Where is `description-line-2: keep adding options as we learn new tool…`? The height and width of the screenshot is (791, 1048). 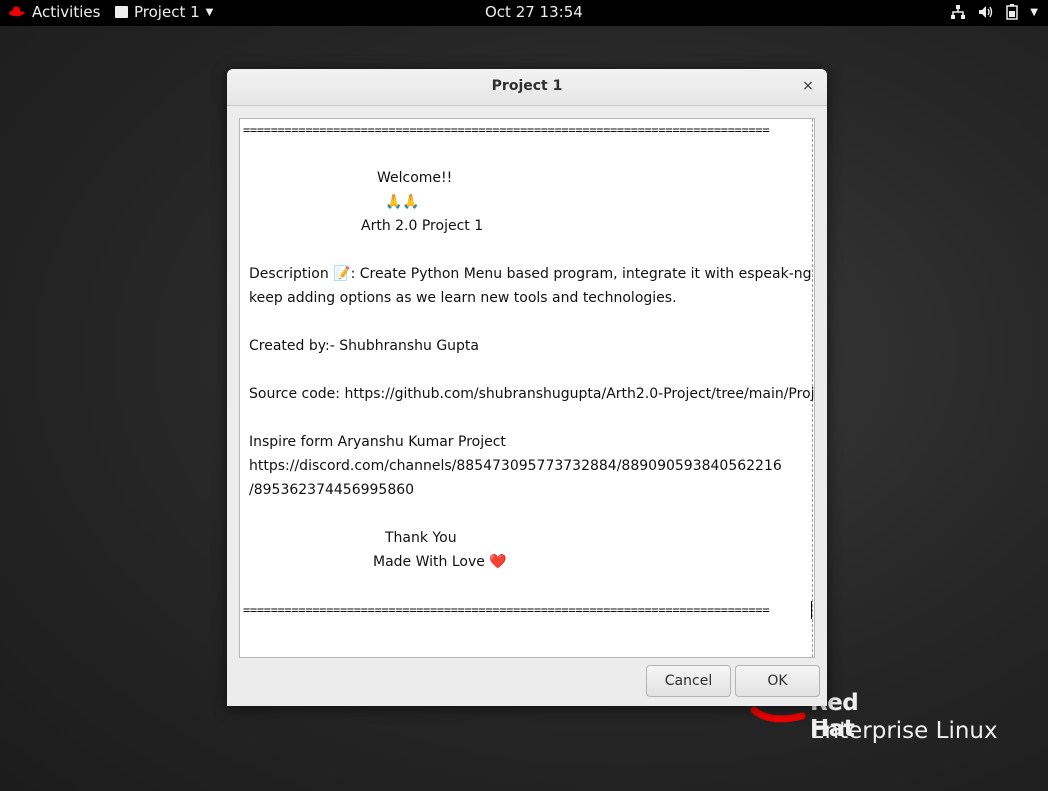 description-line-2: keep adding options as we learn new tool… is located at coordinates (463, 298).